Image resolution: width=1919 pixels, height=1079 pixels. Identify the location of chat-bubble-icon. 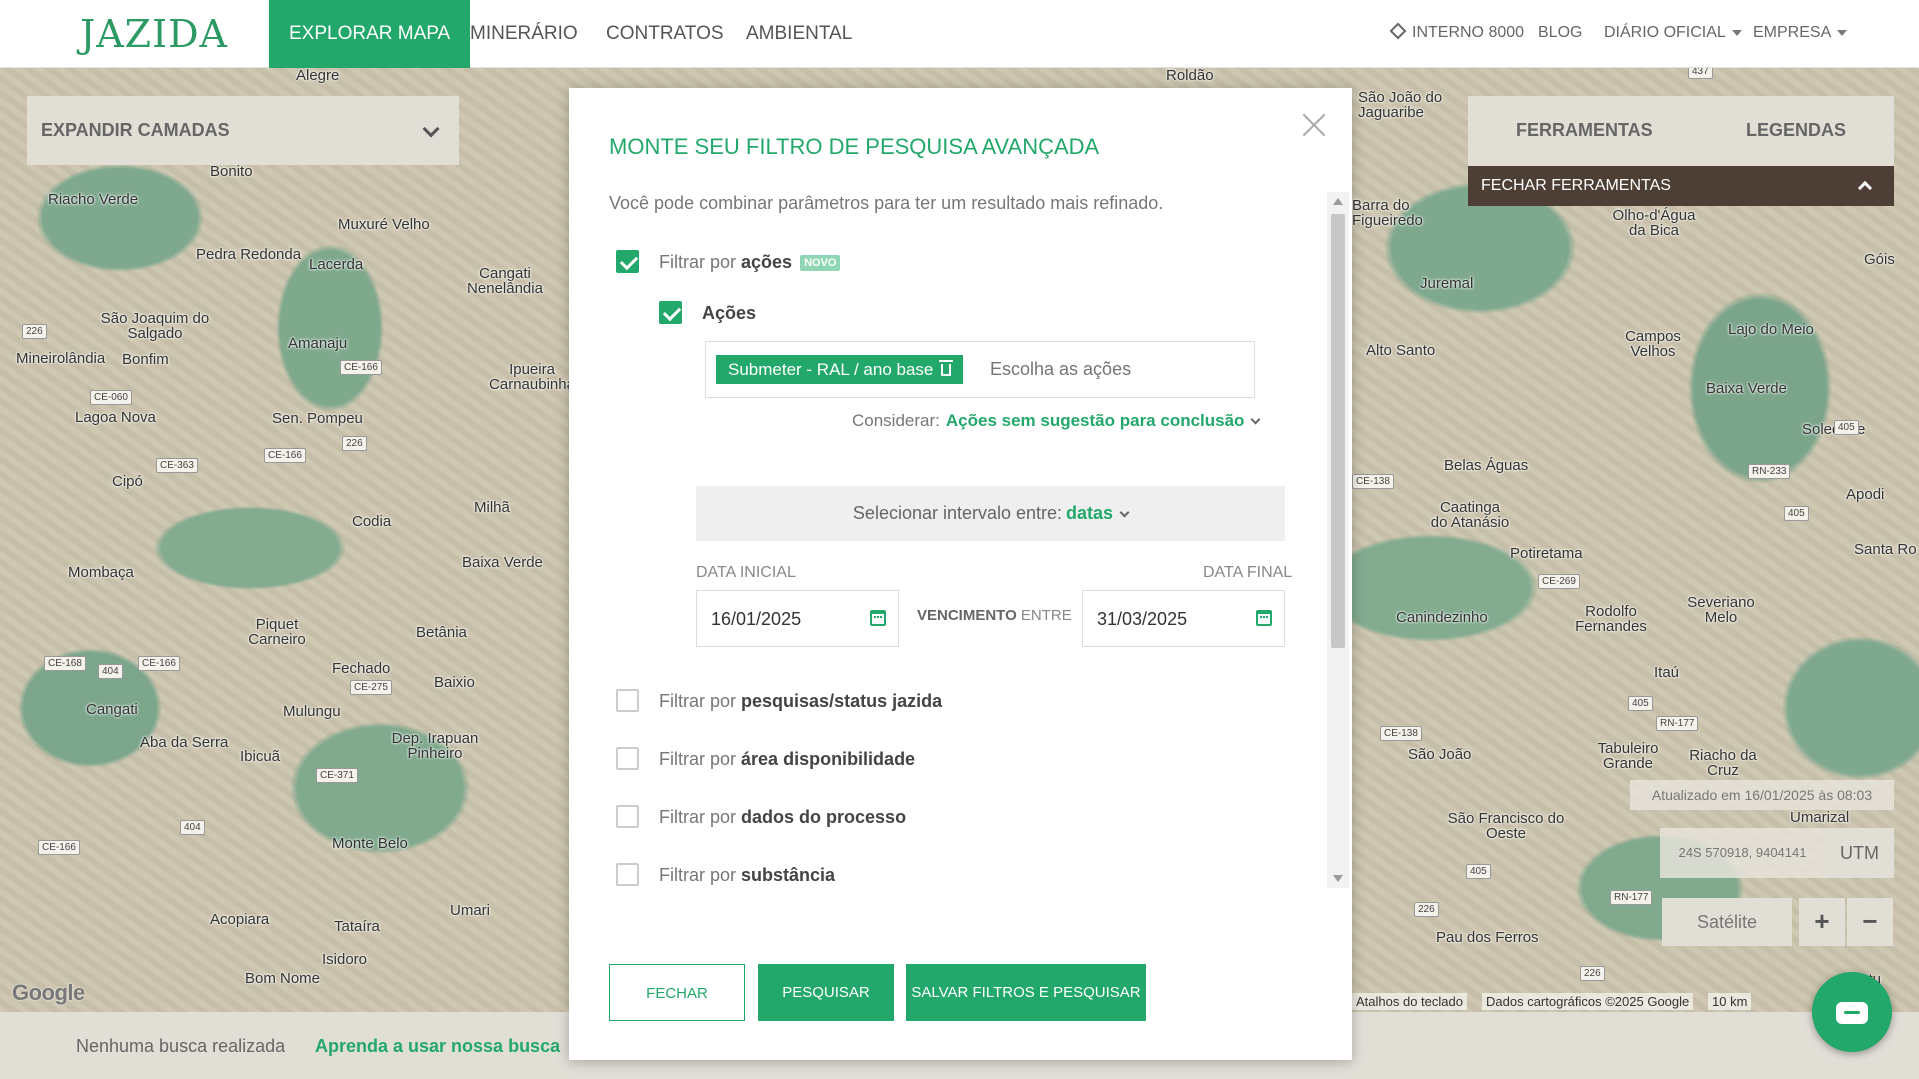
(1852, 1013).